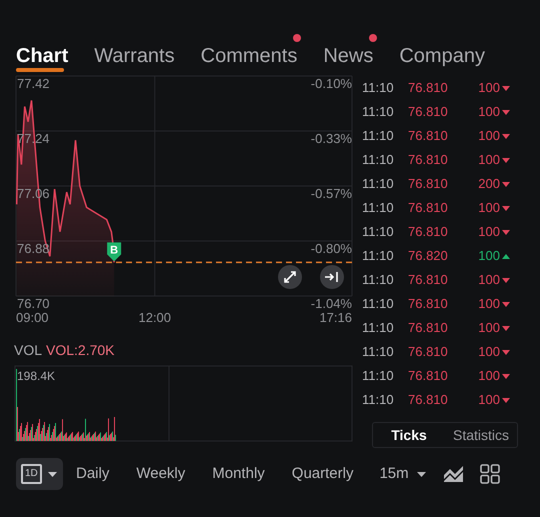 The height and width of the screenshot is (517, 540). I want to click on volume-label: VOL, so click(28, 350).